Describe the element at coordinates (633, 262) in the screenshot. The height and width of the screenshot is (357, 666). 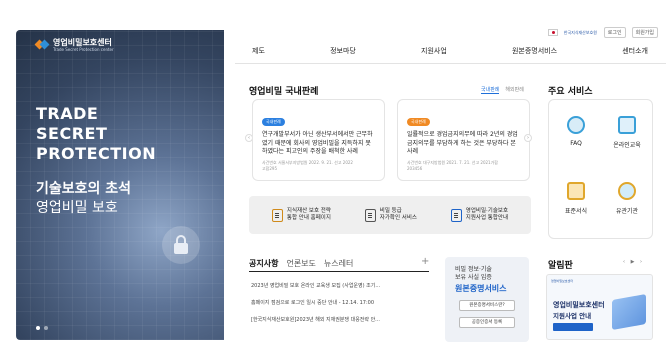
I see `alarm-controls: ‹ ▶ ›` at that location.